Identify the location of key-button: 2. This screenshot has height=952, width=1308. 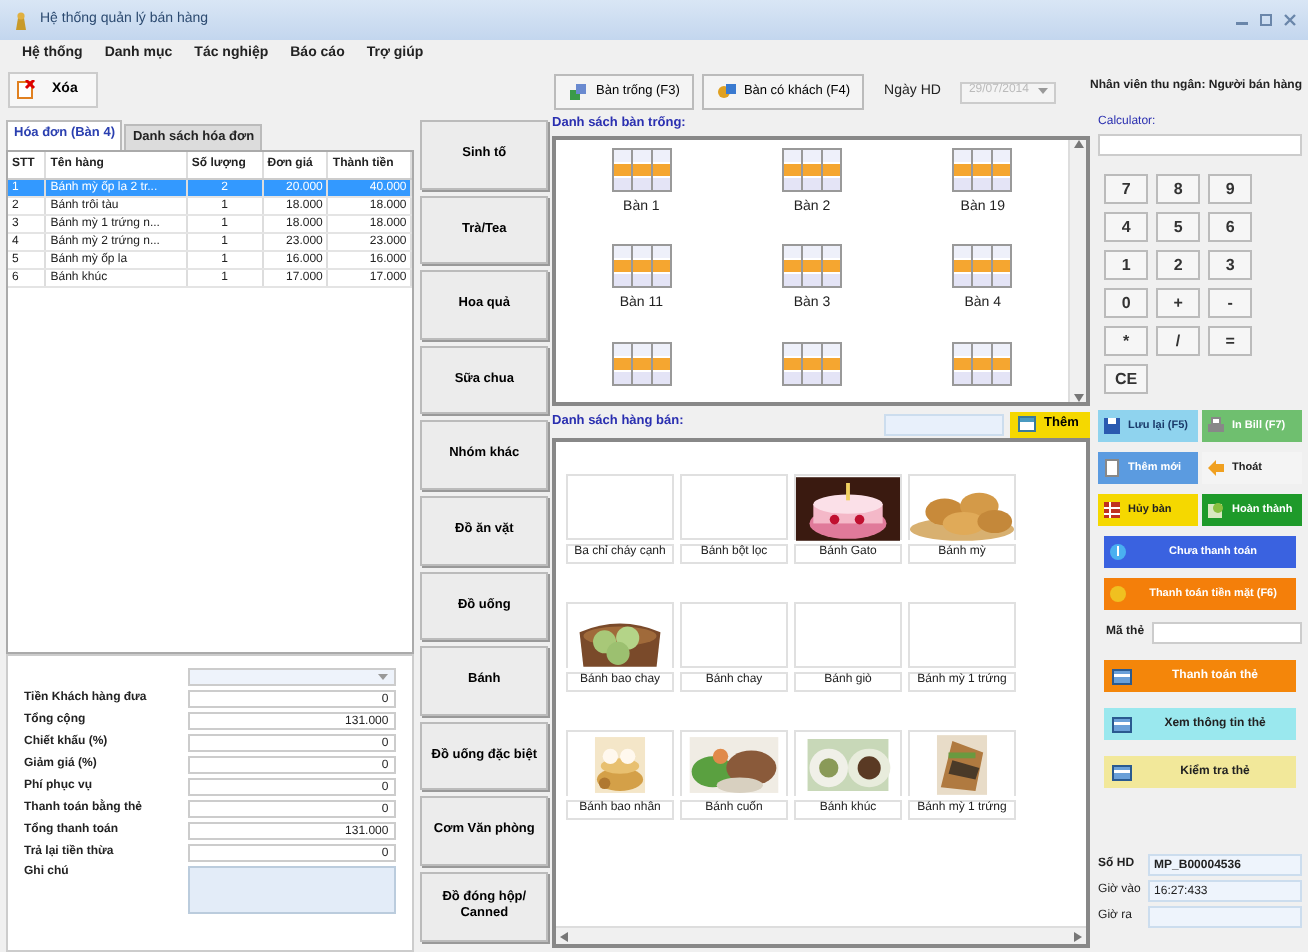
(1178, 265).